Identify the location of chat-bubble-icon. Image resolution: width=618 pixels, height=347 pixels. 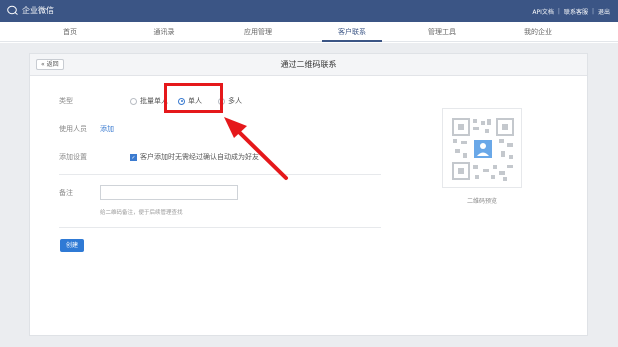
(12, 10).